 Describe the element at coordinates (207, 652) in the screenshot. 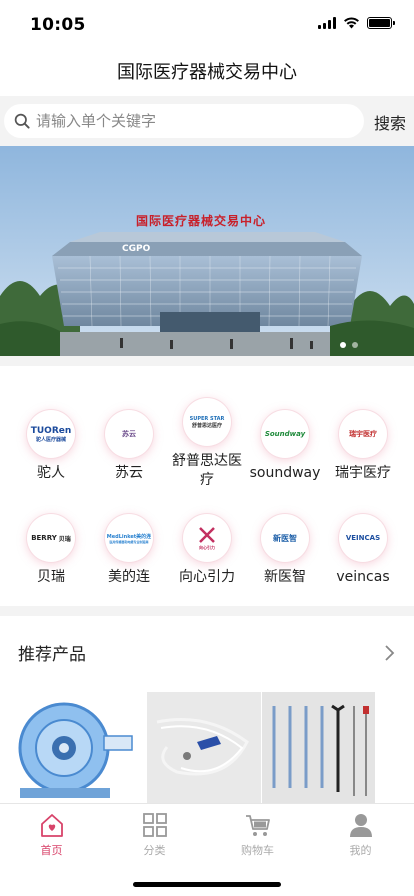

I see `recommend-header: 推荐产品` at that location.